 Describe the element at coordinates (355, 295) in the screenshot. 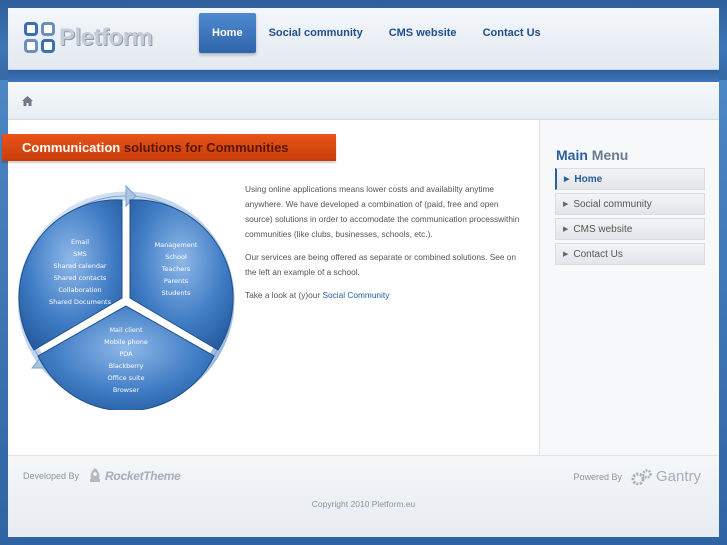

I see `social-community-link: Social Community` at that location.